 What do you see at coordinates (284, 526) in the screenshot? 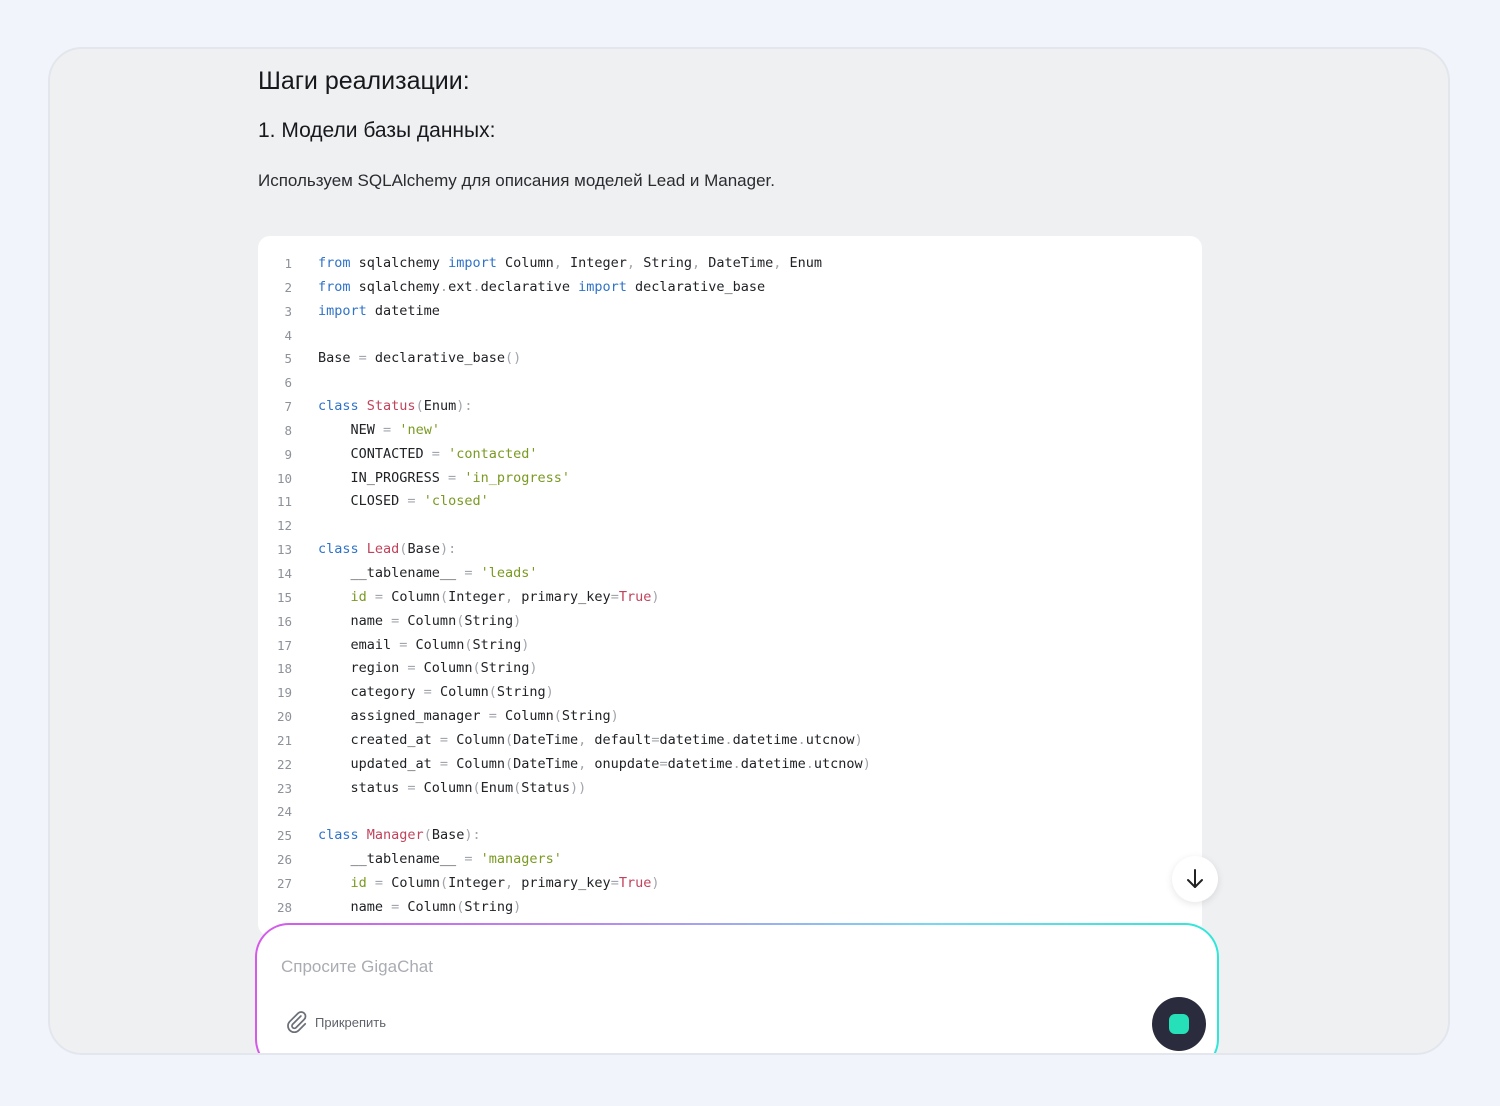
I see `line-number: 12` at bounding box center [284, 526].